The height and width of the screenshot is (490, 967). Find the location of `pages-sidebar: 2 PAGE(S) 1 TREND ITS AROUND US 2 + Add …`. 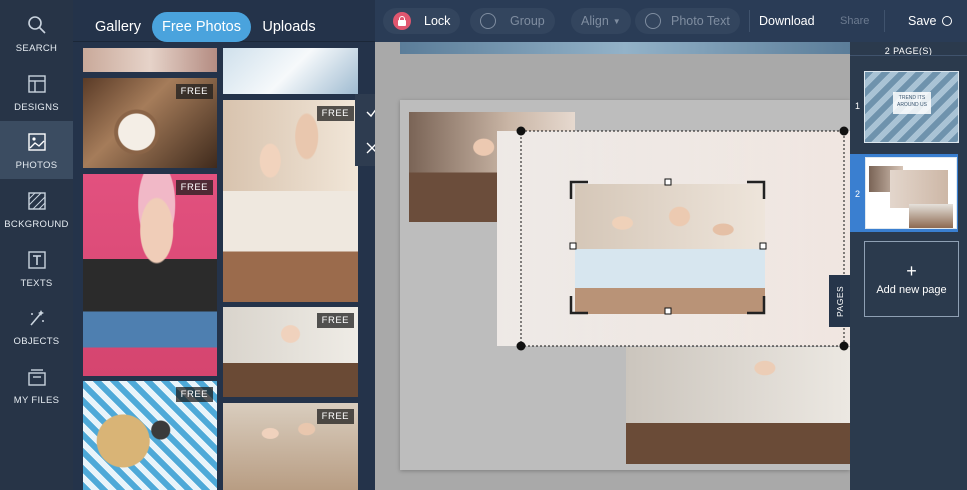

pages-sidebar: 2 PAGE(S) 1 TREND ITS AROUND US 2 + Add … is located at coordinates (908, 266).